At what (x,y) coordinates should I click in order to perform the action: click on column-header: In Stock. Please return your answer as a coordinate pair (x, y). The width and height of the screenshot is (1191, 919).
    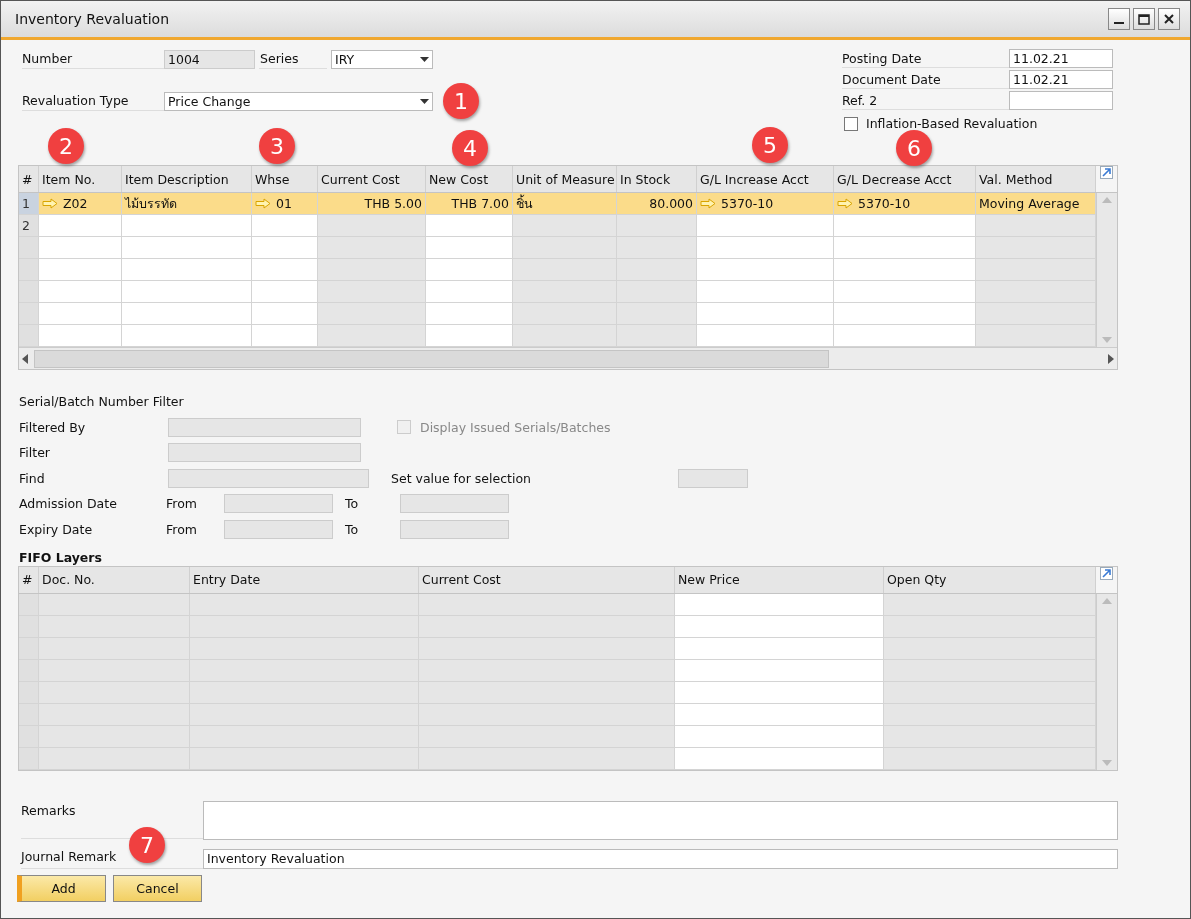
    Looking at the image, I should click on (657, 179).